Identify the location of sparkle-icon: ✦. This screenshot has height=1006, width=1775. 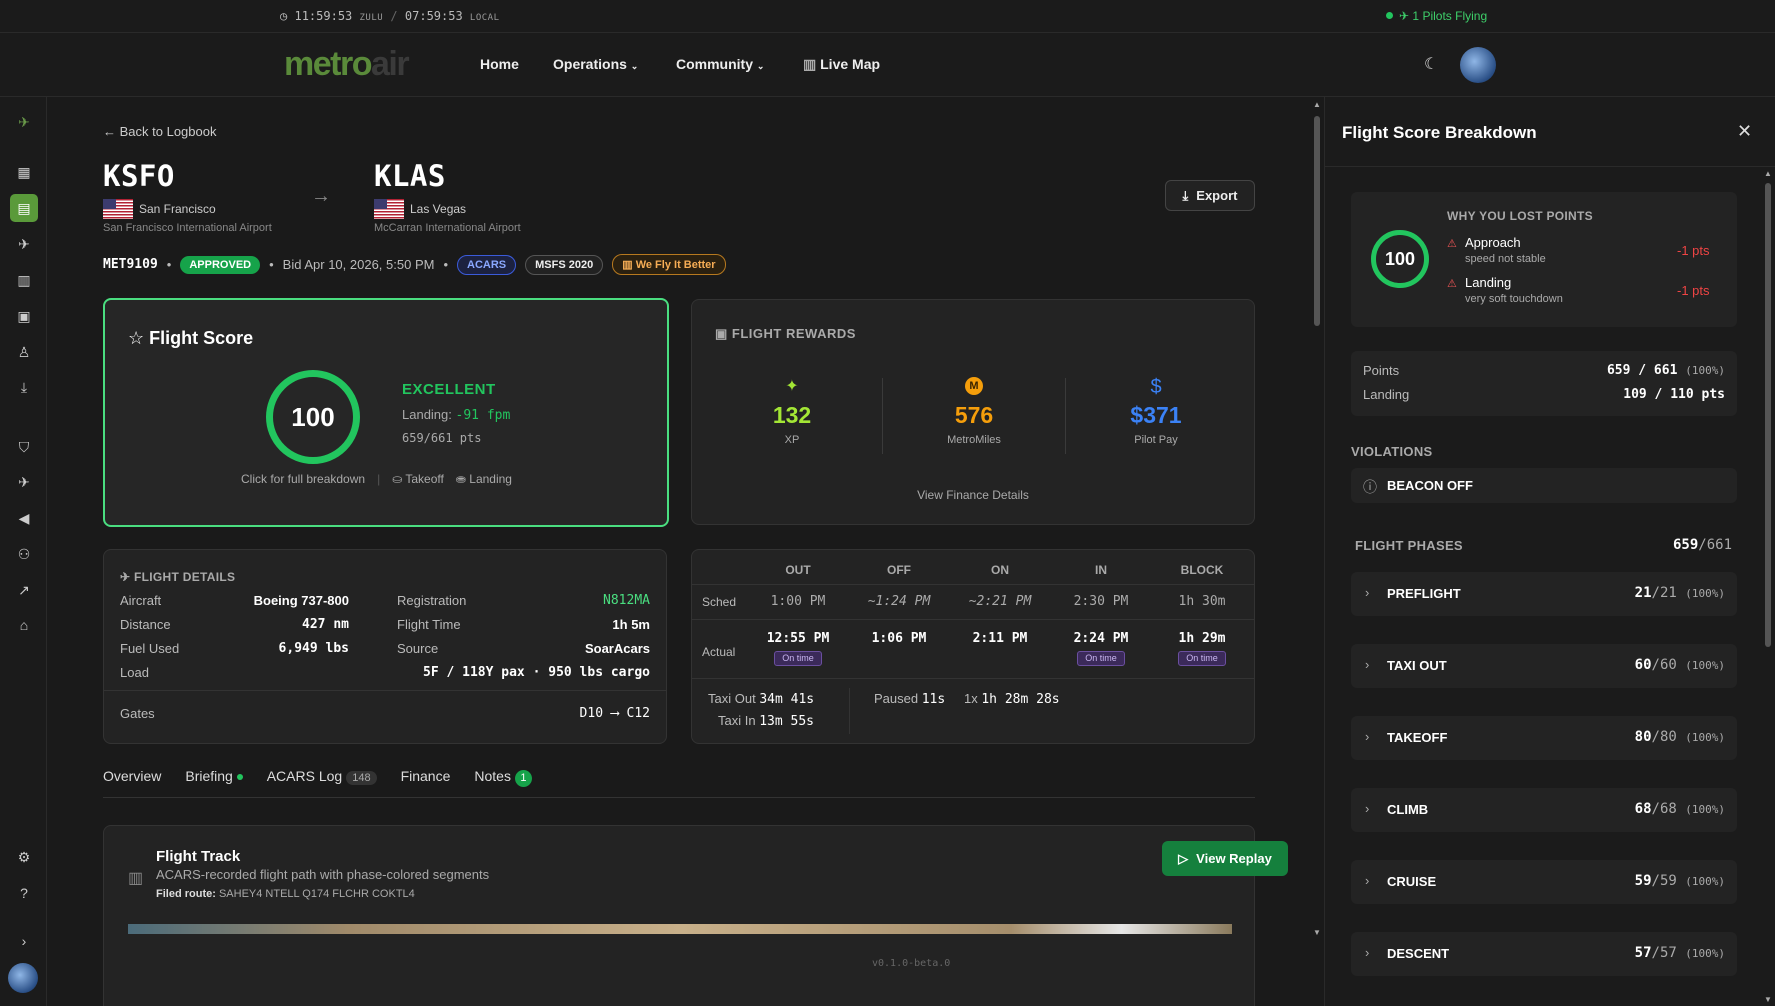
(792, 386).